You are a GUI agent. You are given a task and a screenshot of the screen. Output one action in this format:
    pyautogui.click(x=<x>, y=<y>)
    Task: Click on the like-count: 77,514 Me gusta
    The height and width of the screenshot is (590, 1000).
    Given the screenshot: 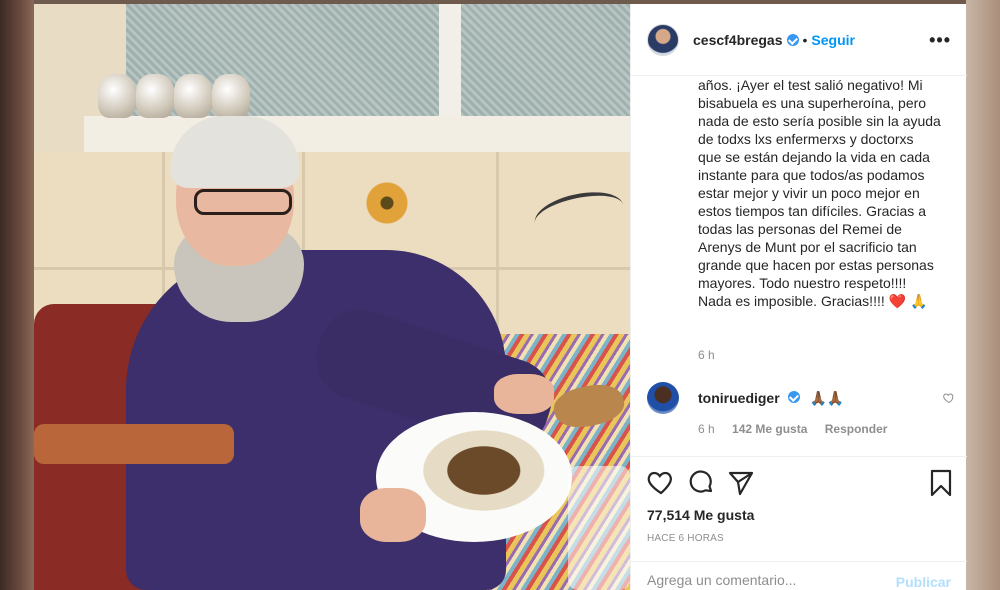 What is the action you would take?
    pyautogui.click(x=700, y=515)
    